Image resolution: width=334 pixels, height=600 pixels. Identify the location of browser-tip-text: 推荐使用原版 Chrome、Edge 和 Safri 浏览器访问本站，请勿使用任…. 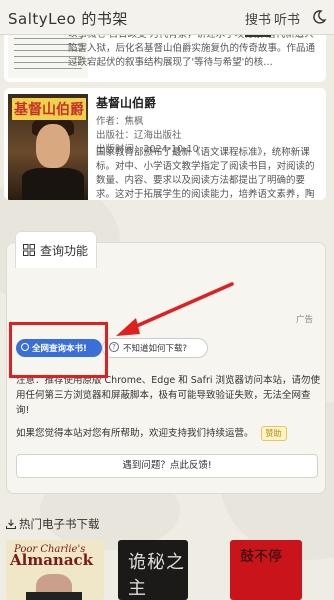
(168, 395).